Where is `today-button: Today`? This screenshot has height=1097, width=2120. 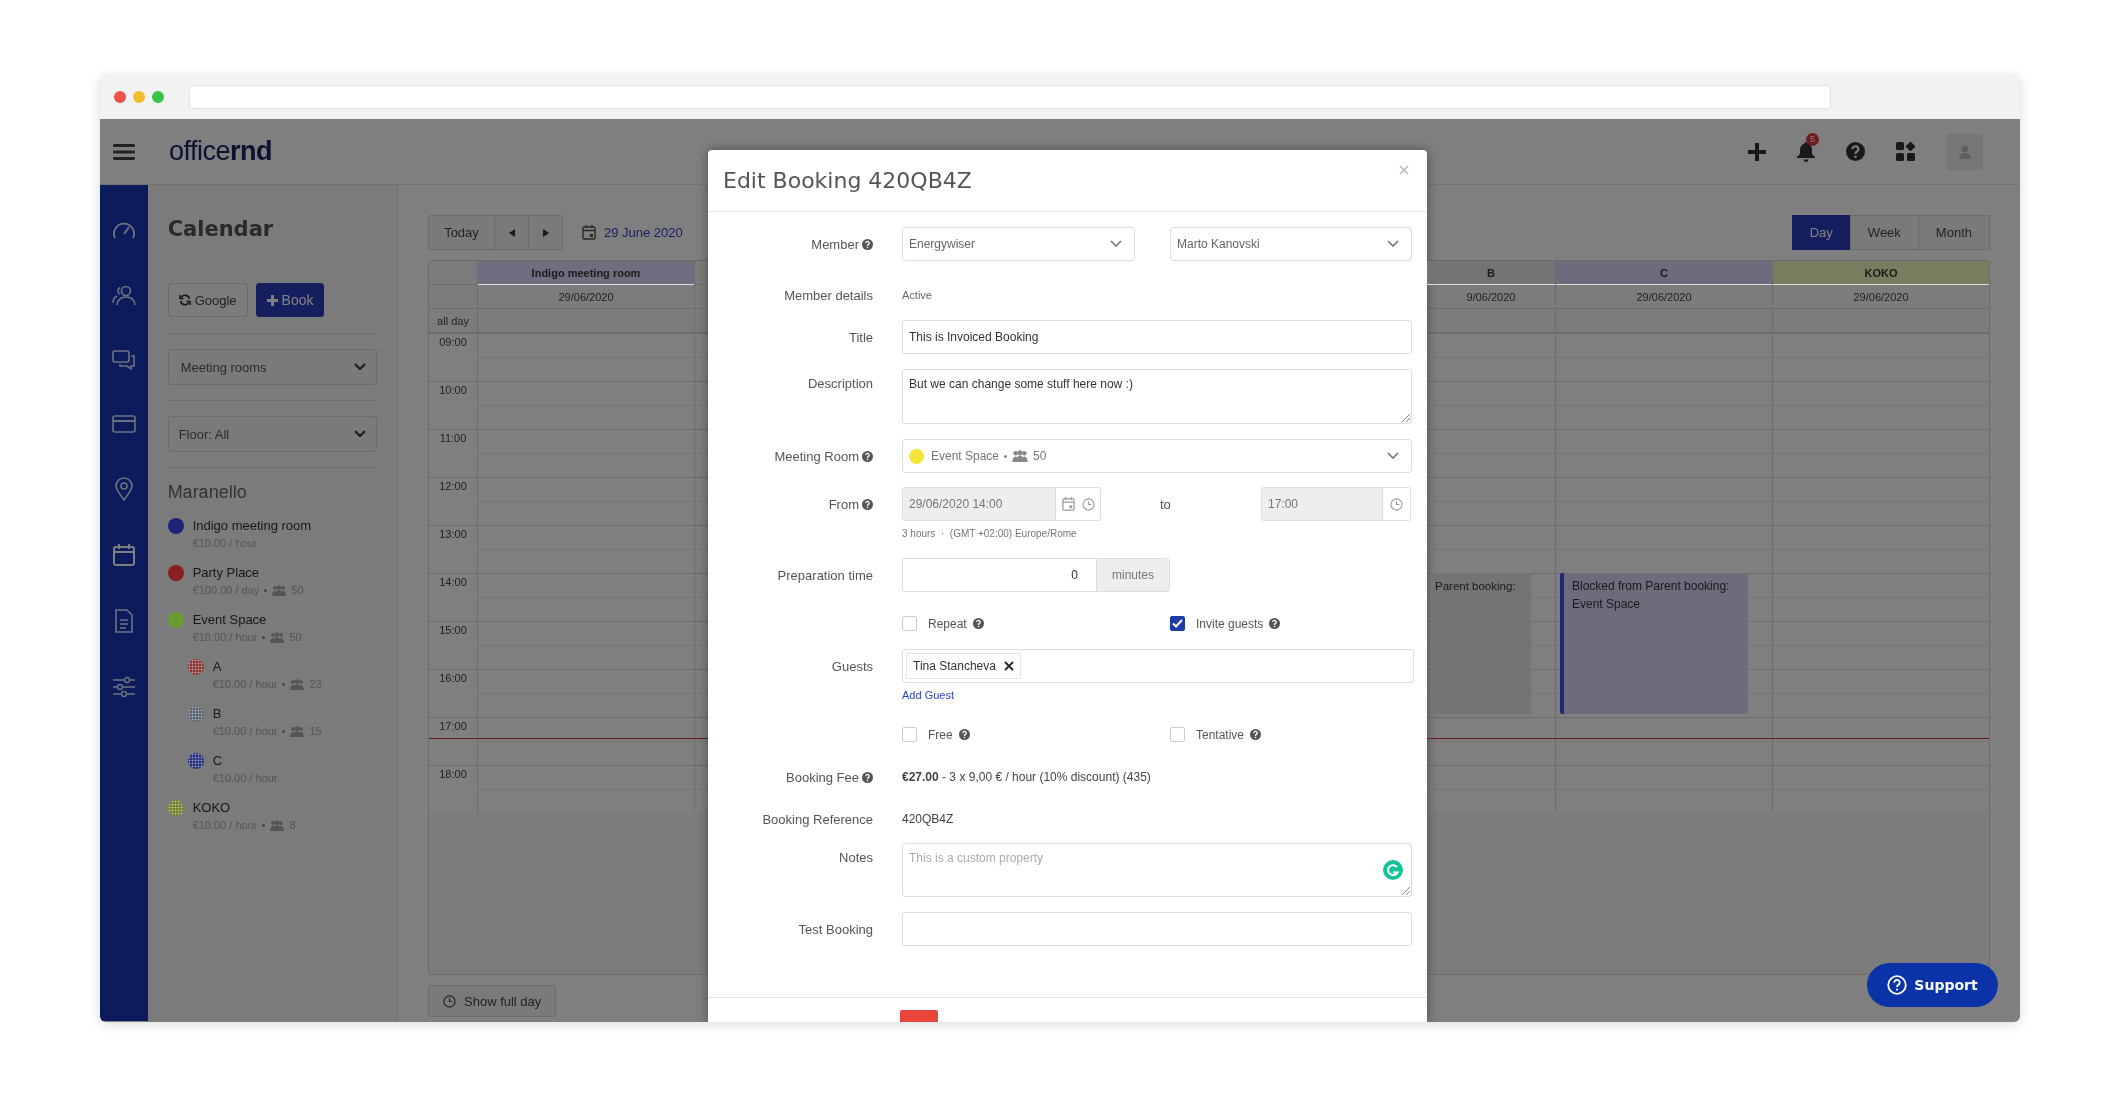
today-button: Today is located at coordinates (461, 232).